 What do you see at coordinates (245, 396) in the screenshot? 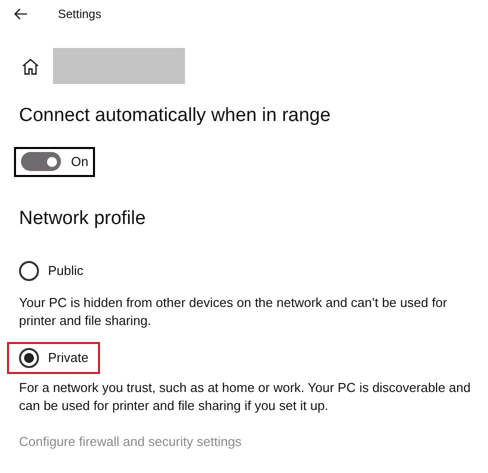
I see `option-description: For a network you trust, such as at home or work. Your PC is discoverable and can be used for printer and file sharing if you set it up.` at bounding box center [245, 396].